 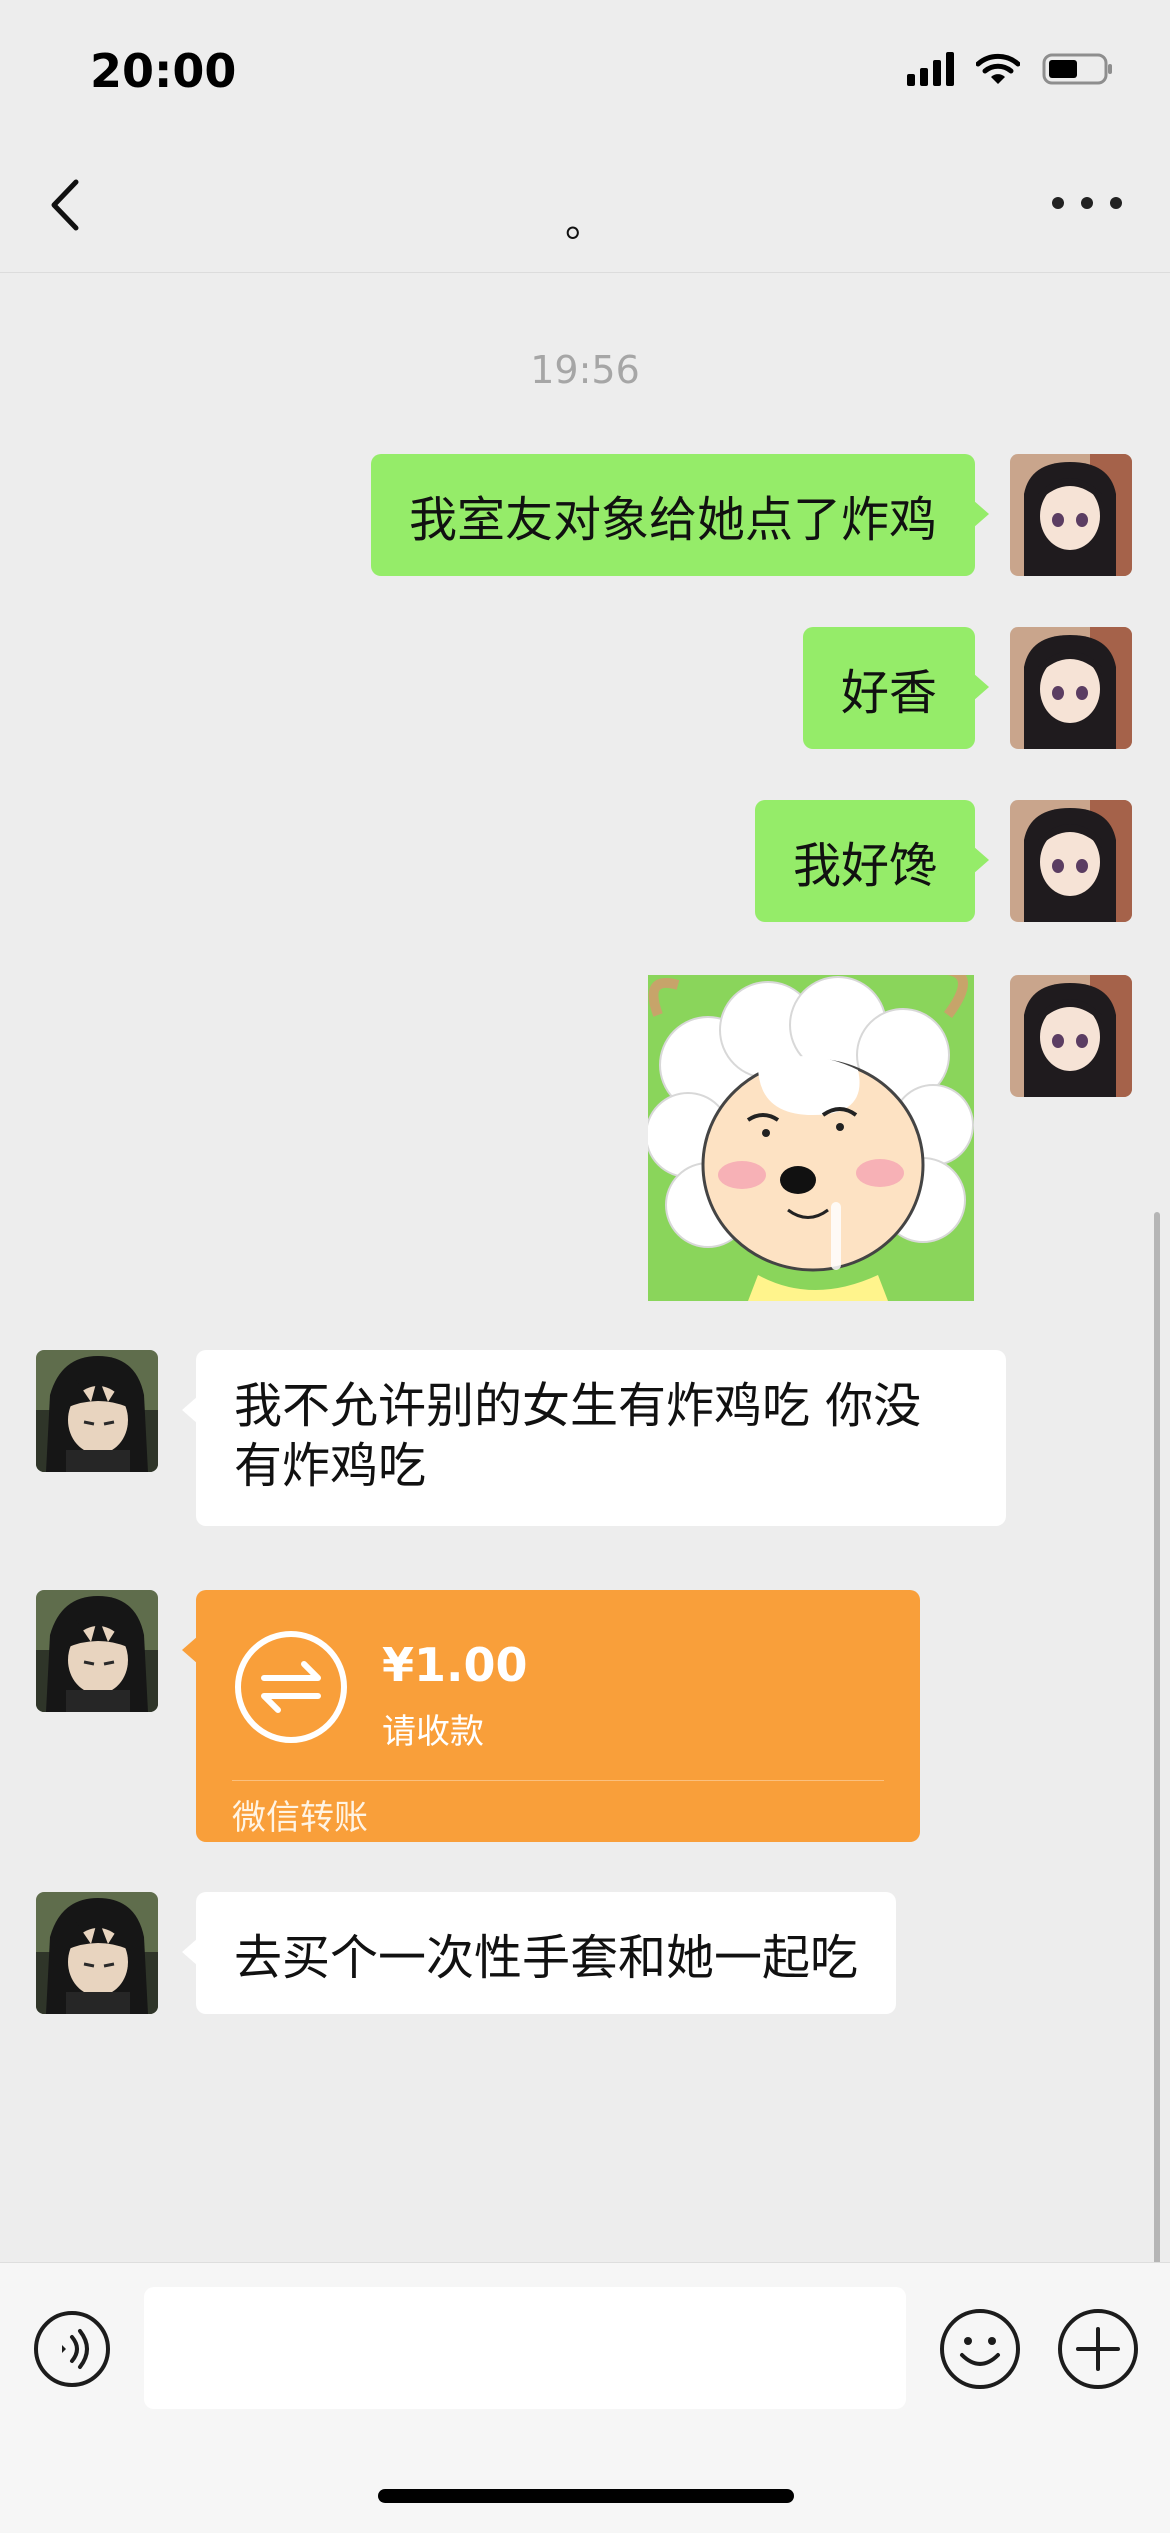 What do you see at coordinates (551, 1716) in the screenshot?
I see `money-transfer-card: ¥1.00 请收款 微信转账` at bounding box center [551, 1716].